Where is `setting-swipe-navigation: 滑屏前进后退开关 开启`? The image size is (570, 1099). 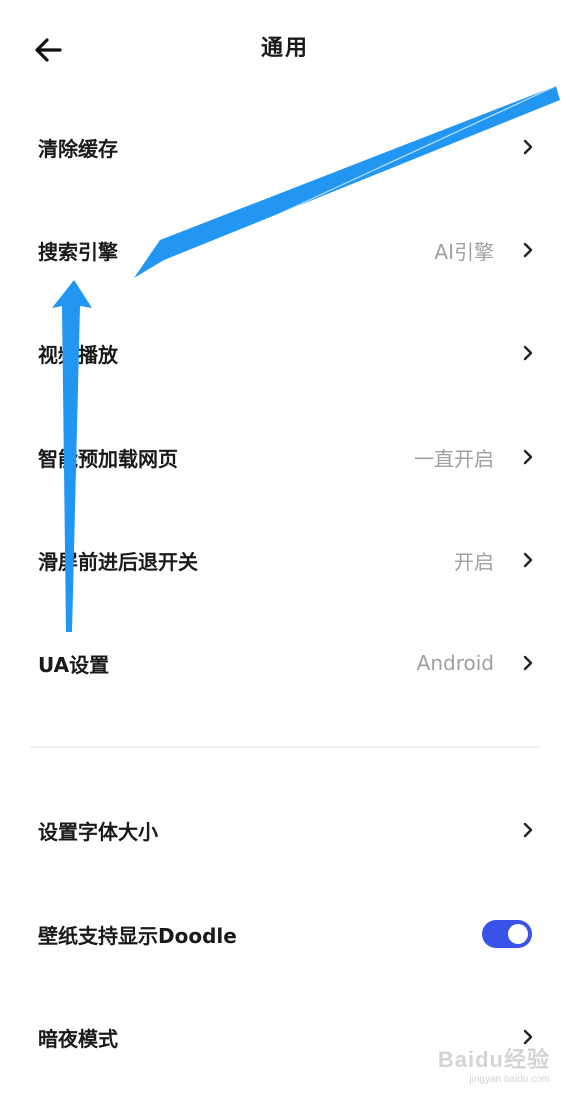
setting-swipe-navigation: 滑屏前进后退开关 开启 is located at coordinates (285, 560).